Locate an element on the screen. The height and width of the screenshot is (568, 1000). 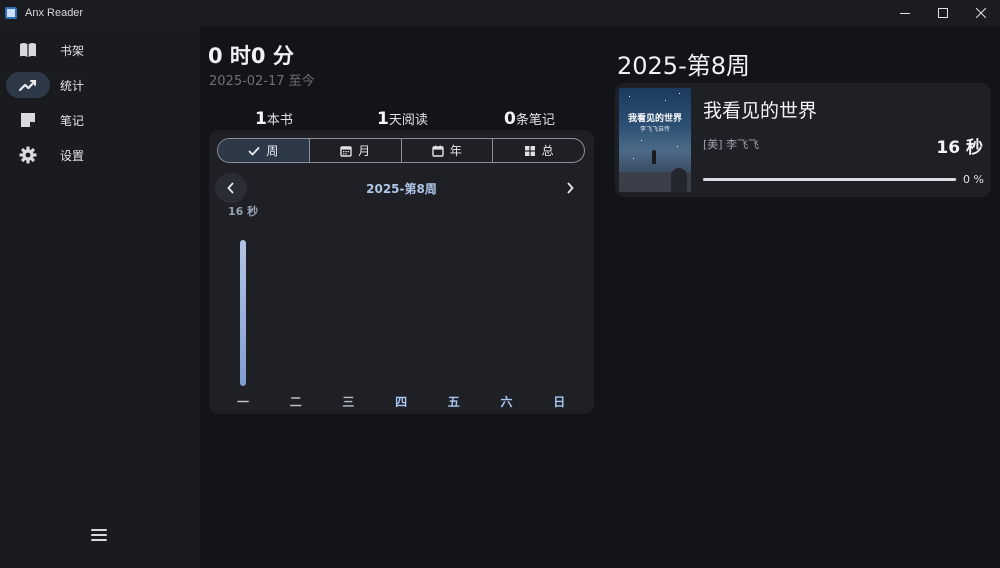
title-bar: Anx Reader is located at coordinates (500, 13).